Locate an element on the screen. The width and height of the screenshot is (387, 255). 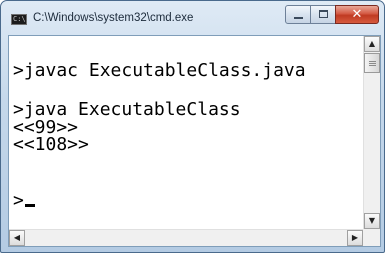
maximize-icon is located at coordinates (323, 14).